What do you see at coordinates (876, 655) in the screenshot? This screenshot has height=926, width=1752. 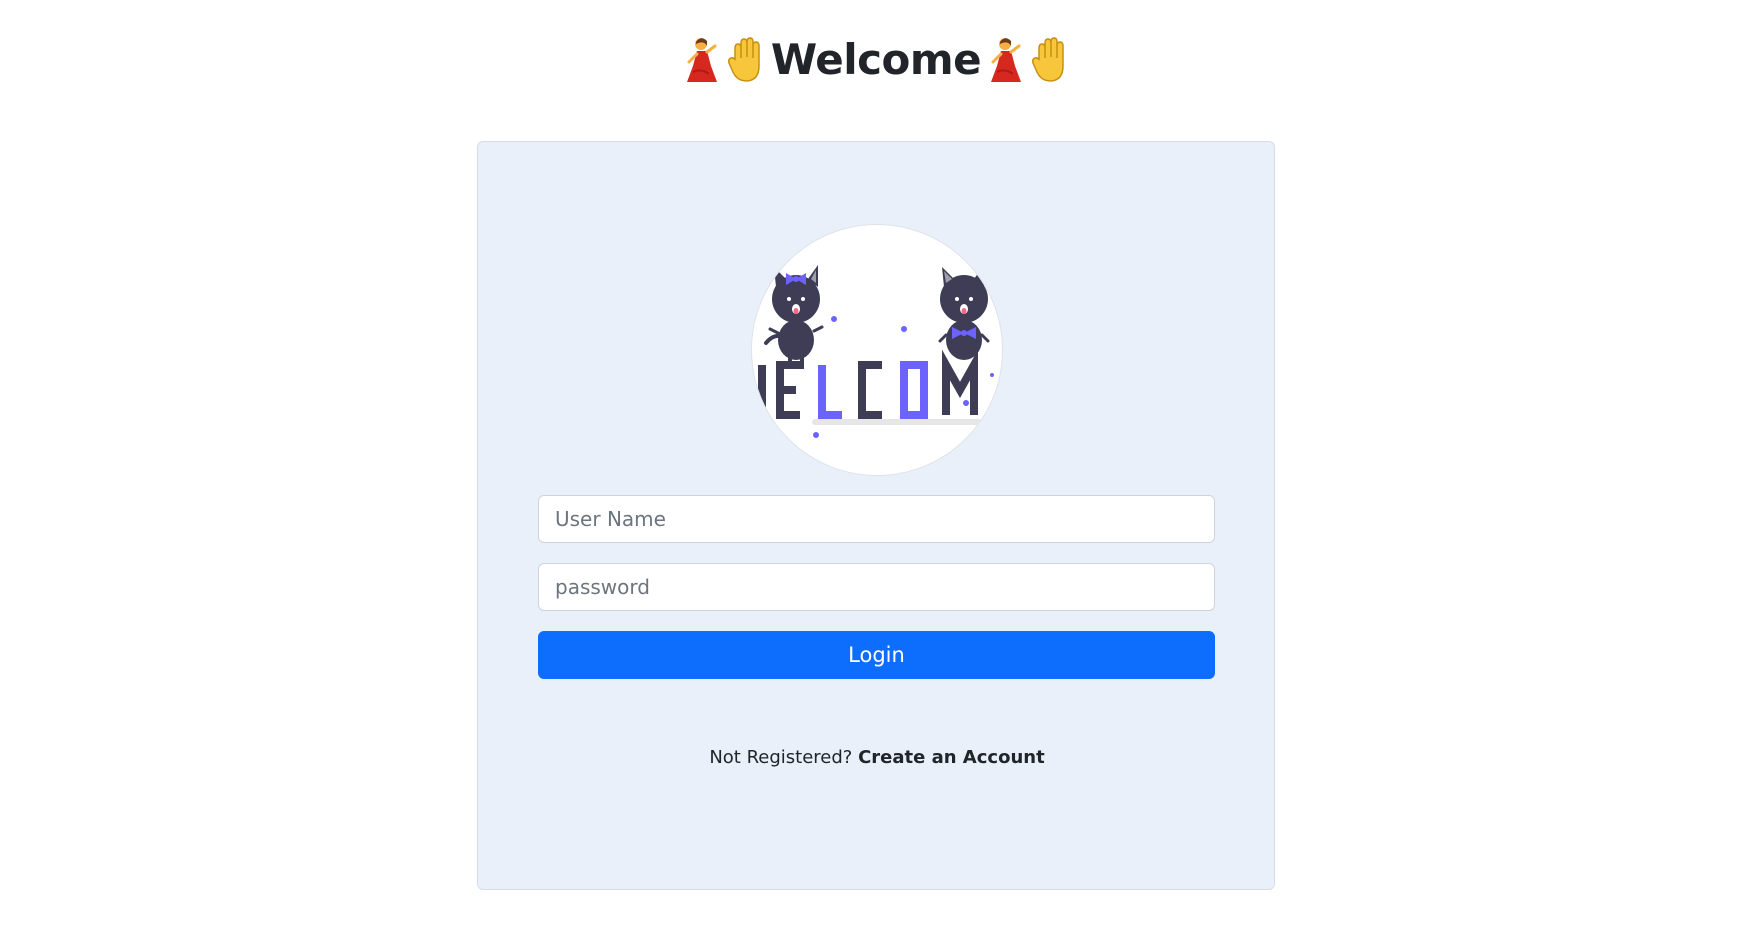 I see `login-button: Login` at bounding box center [876, 655].